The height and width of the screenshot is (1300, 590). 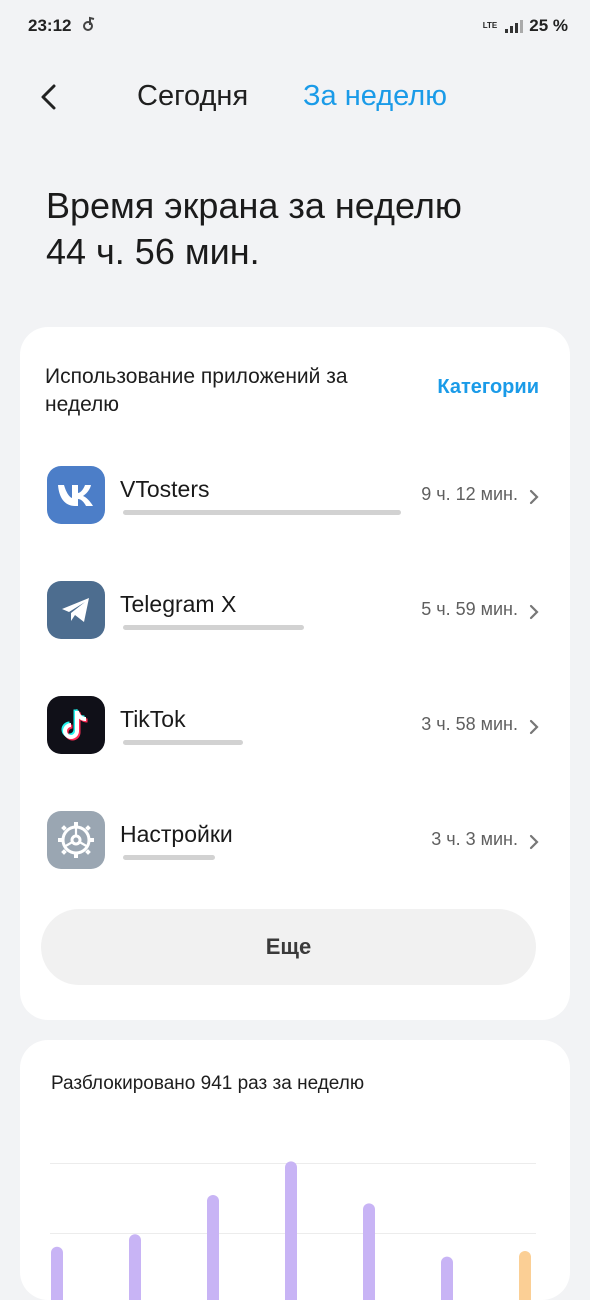 I want to click on status-time: 23:12, so click(x=50, y=25).